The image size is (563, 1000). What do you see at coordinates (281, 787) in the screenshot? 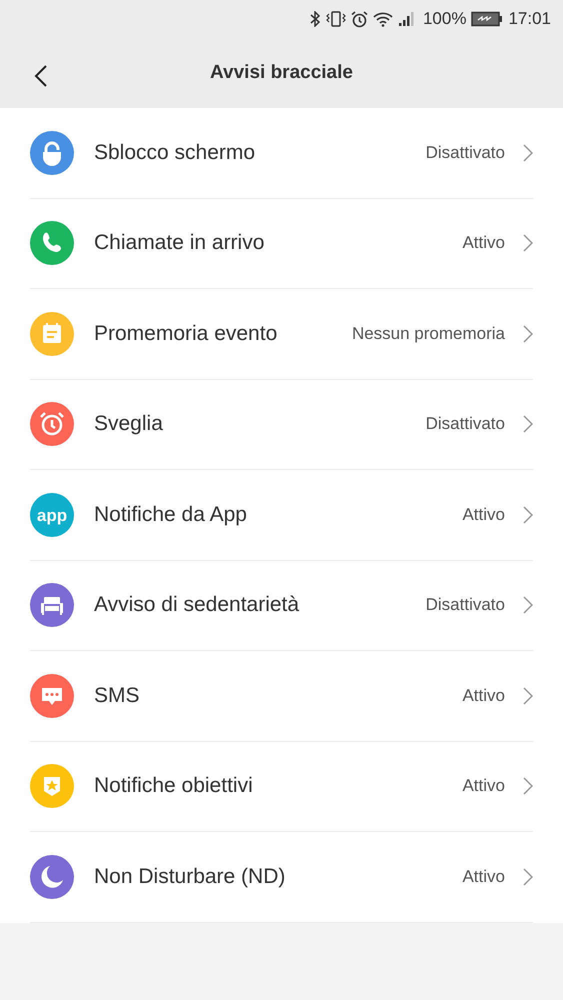
I see `settings-row: Notifiche obiettivi Attivo` at bounding box center [281, 787].